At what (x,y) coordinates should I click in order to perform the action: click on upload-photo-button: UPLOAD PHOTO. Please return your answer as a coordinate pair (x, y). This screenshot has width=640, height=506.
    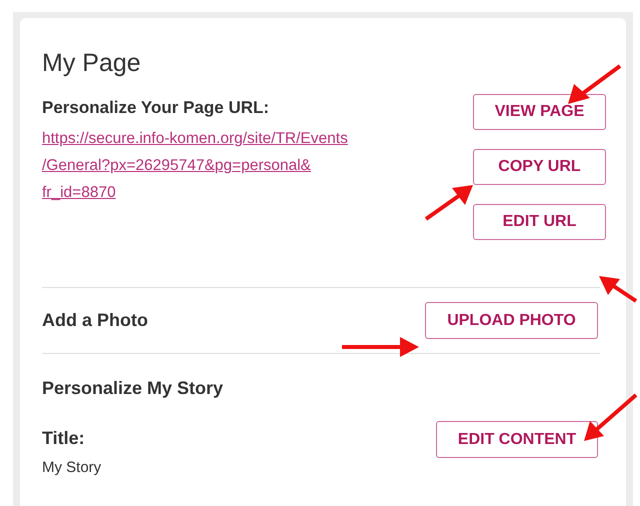
    Looking at the image, I should click on (511, 320).